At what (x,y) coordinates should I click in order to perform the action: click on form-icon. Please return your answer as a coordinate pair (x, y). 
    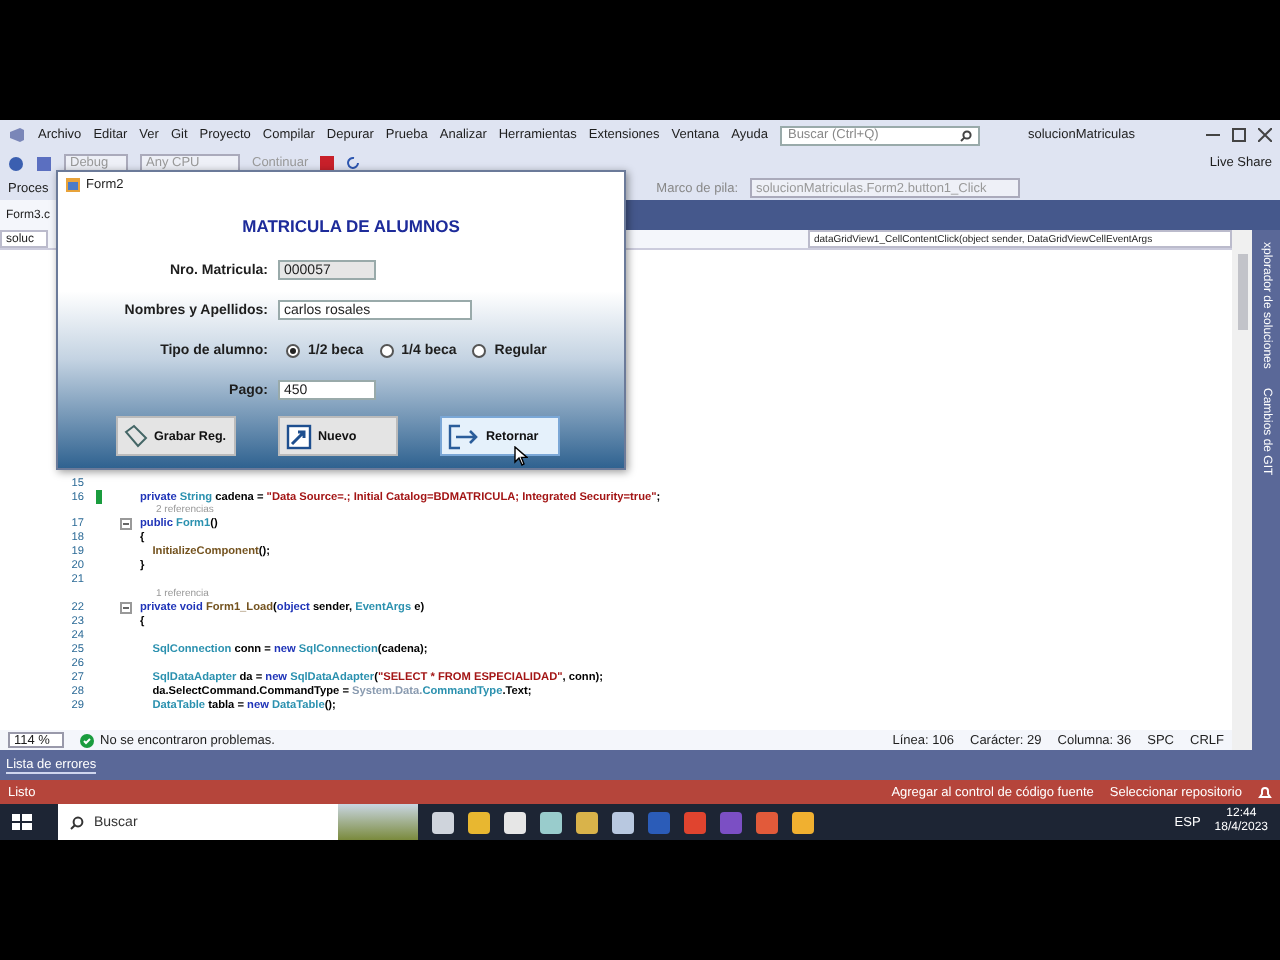
    Looking at the image, I should click on (73, 184).